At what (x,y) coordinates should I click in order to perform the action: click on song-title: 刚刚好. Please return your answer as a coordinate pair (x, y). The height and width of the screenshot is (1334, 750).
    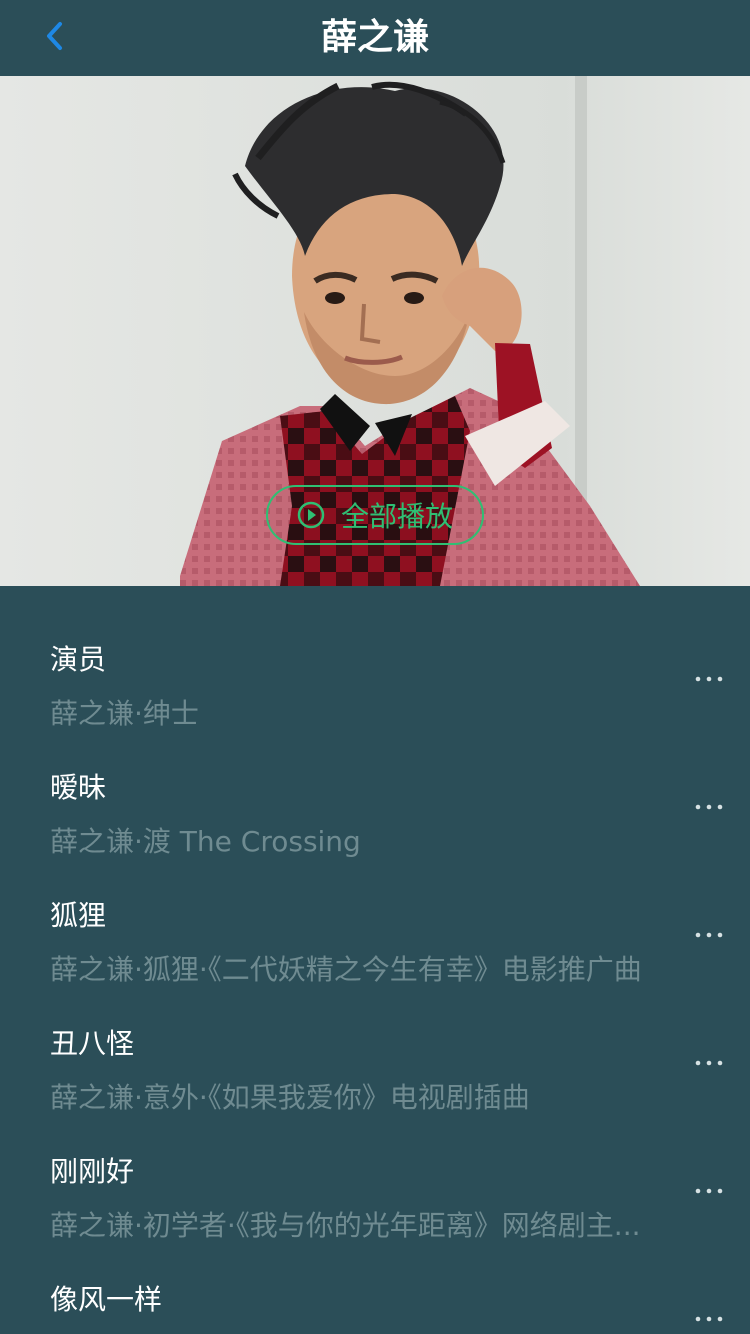
    Looking at the image, I should click on (92, 1171).